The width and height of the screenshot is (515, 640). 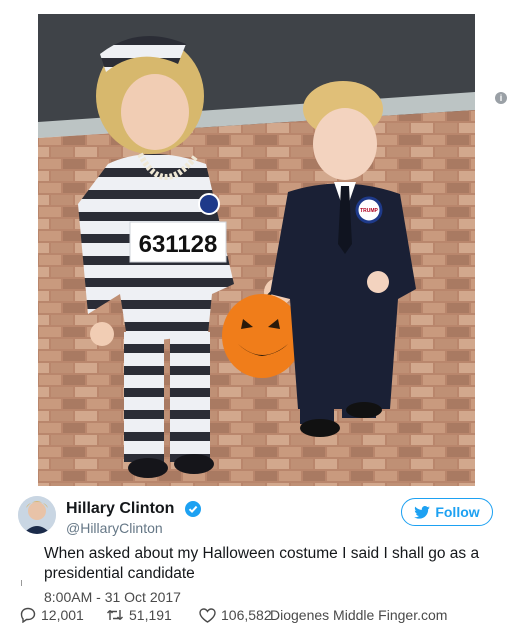 I want to click on tweet-timestamp: 8:00AM - 31 Oct 2017, so click(x=112, y=597).